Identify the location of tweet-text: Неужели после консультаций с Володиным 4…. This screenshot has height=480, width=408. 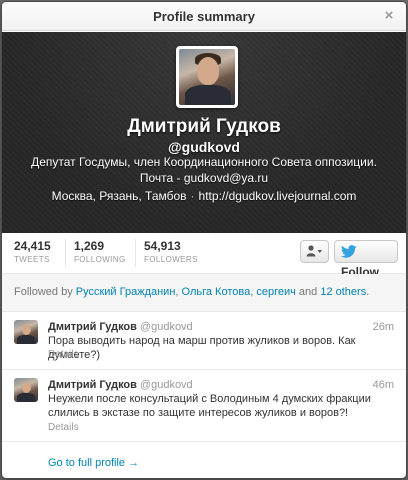
(209, 406).